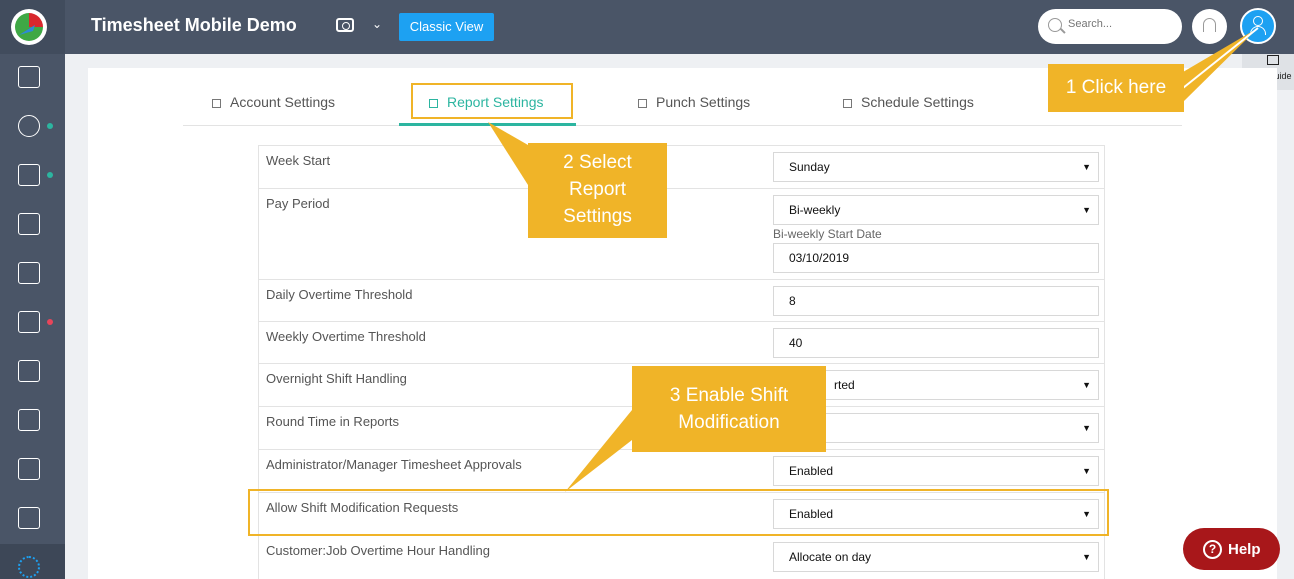 Image resolution: width=1294 pixels, height=579 pixels. Describe the element at coordinates (1220, 58) in the screenshot. I see `callout-pointer-edge` at that location.